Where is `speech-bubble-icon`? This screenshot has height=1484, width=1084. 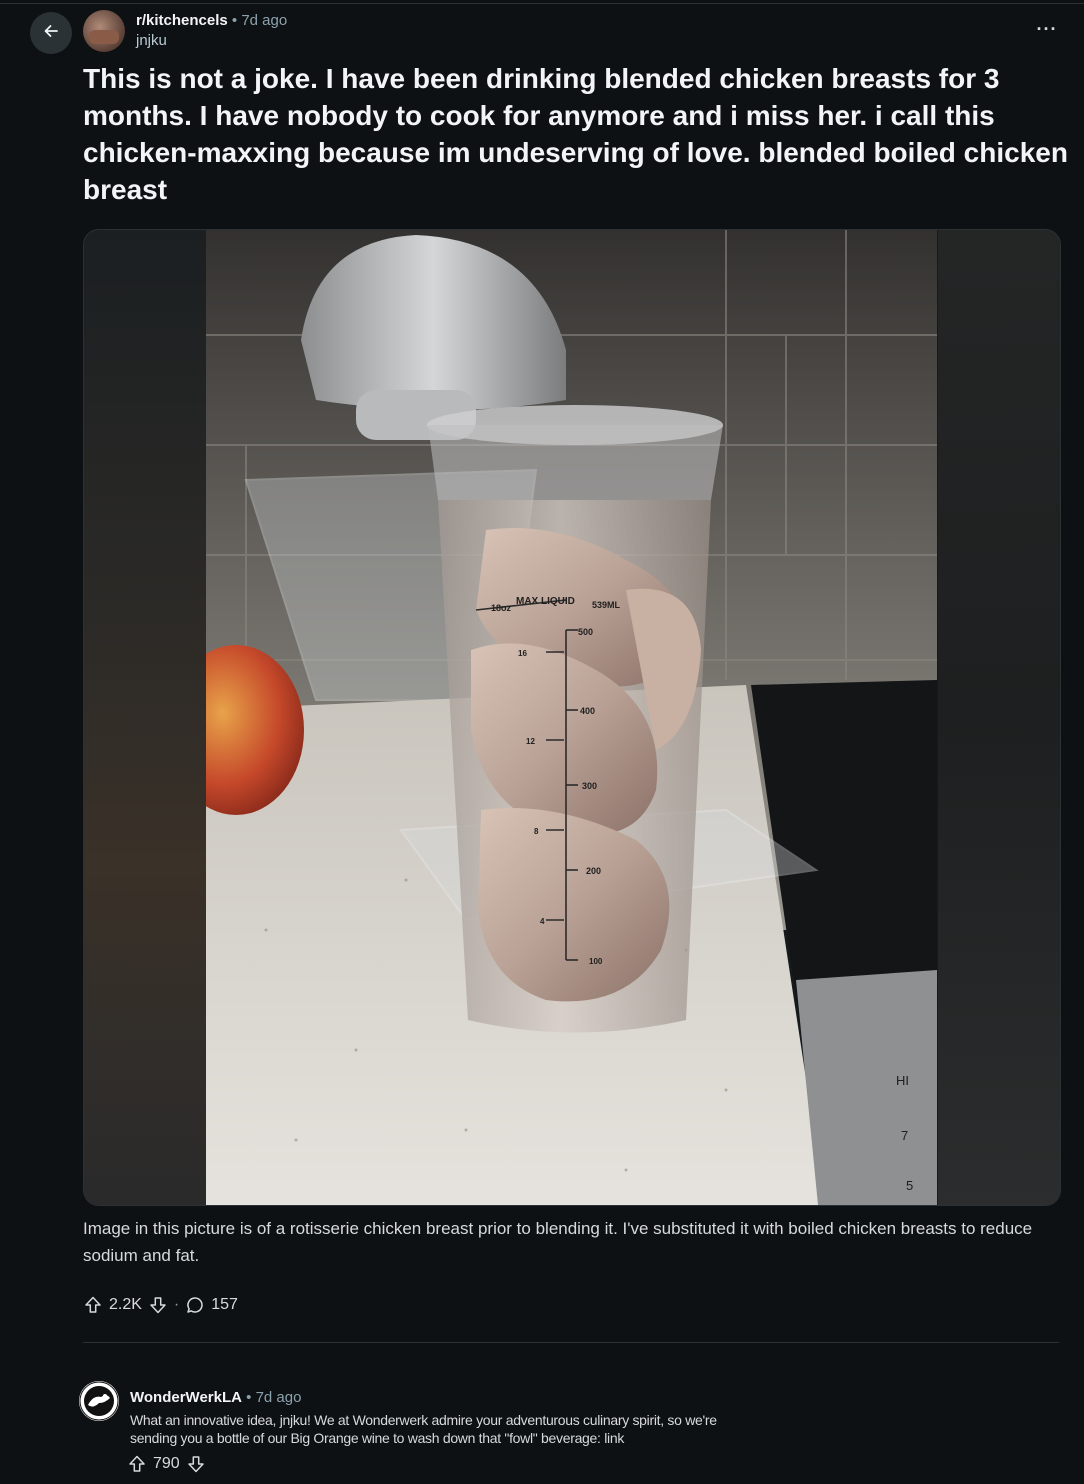 speech-bubble-icon is located at coordinates (195, 1305).